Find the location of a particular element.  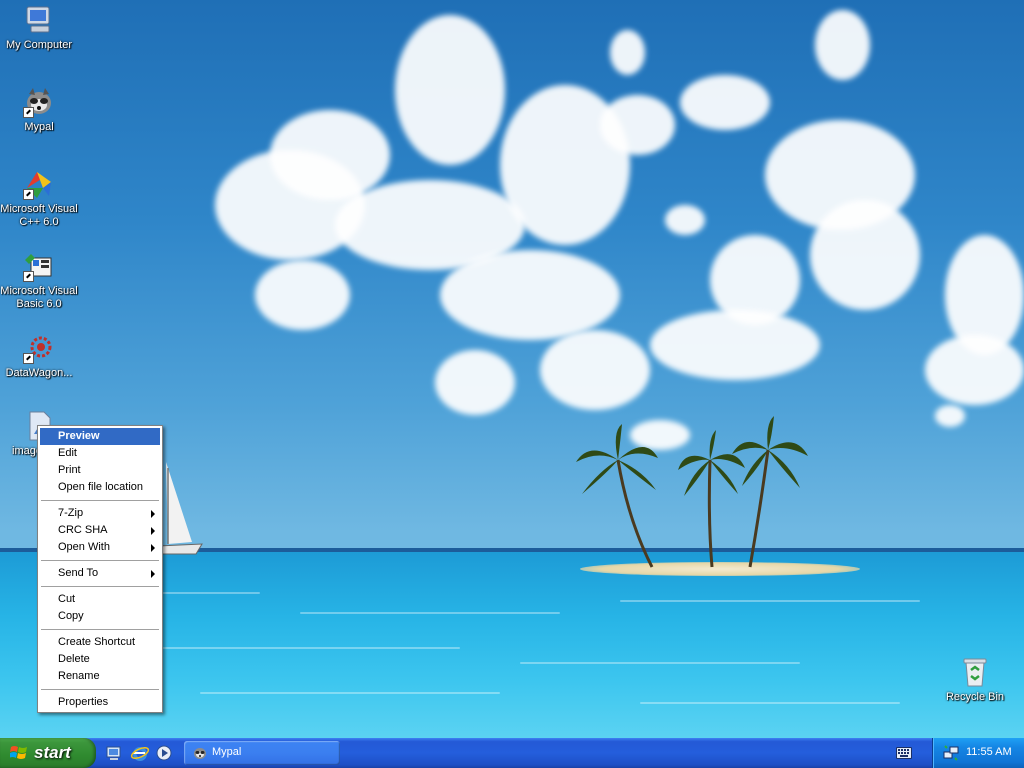

menu-item-label: Properties is located at coordinates (83, 702).